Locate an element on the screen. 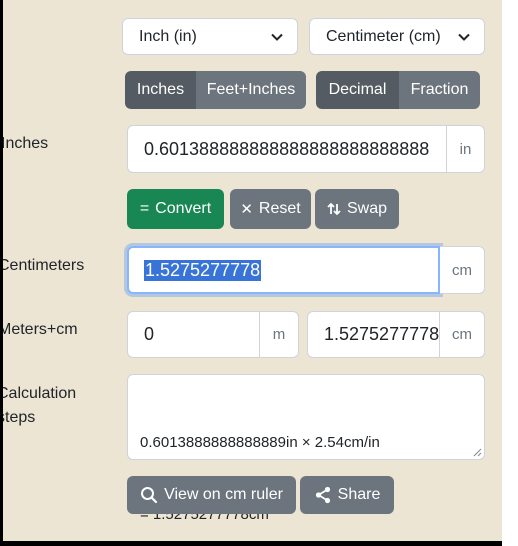 The height and width of the screenshot is (546, 518). output-mode-toggle: Decimal Fraction is located at coordinates (398, 90).